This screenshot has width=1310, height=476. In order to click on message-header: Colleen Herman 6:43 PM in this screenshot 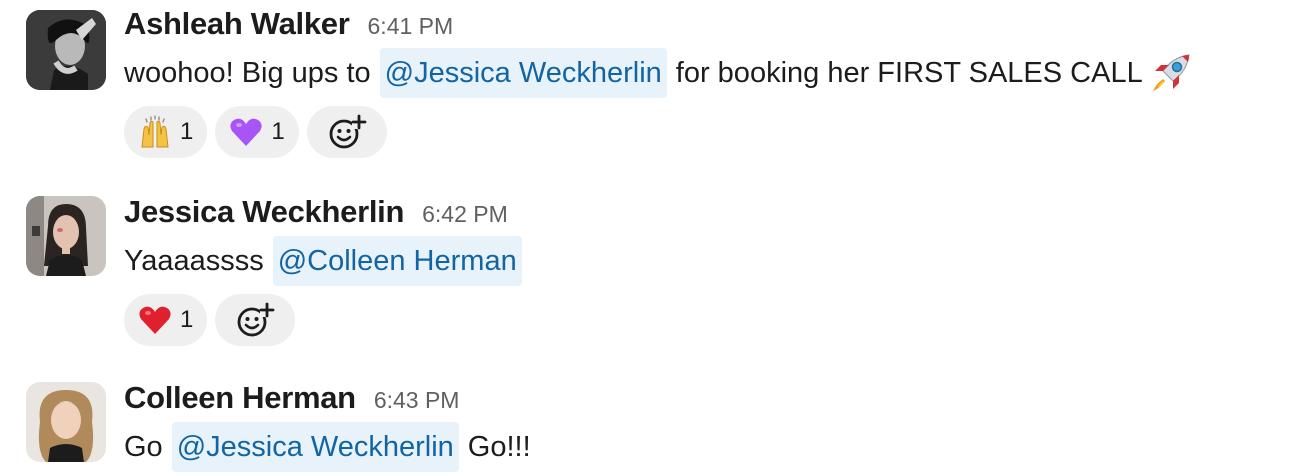, I will do `click(291, 398)`.